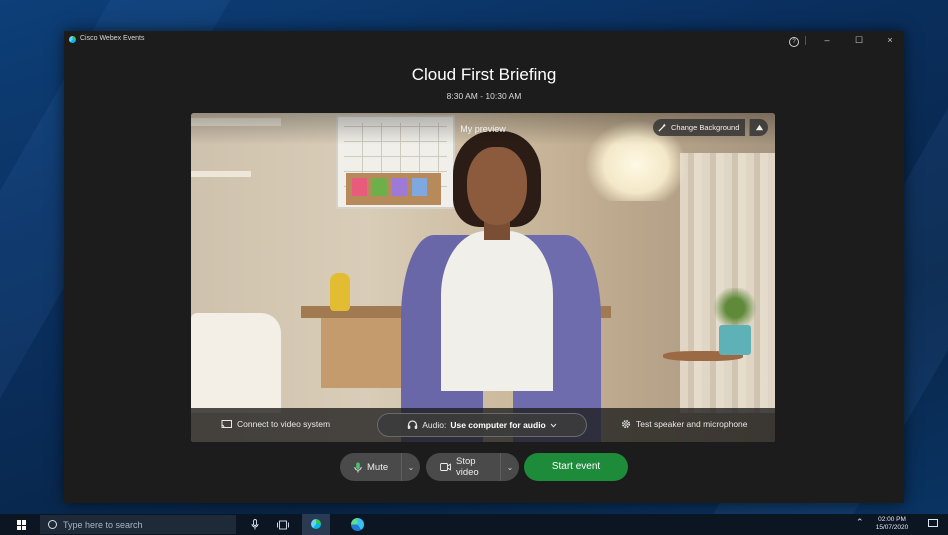 This screenshot has height=535, width=948. I want to click on audio-options-button: ⌄, so click(410, 467).